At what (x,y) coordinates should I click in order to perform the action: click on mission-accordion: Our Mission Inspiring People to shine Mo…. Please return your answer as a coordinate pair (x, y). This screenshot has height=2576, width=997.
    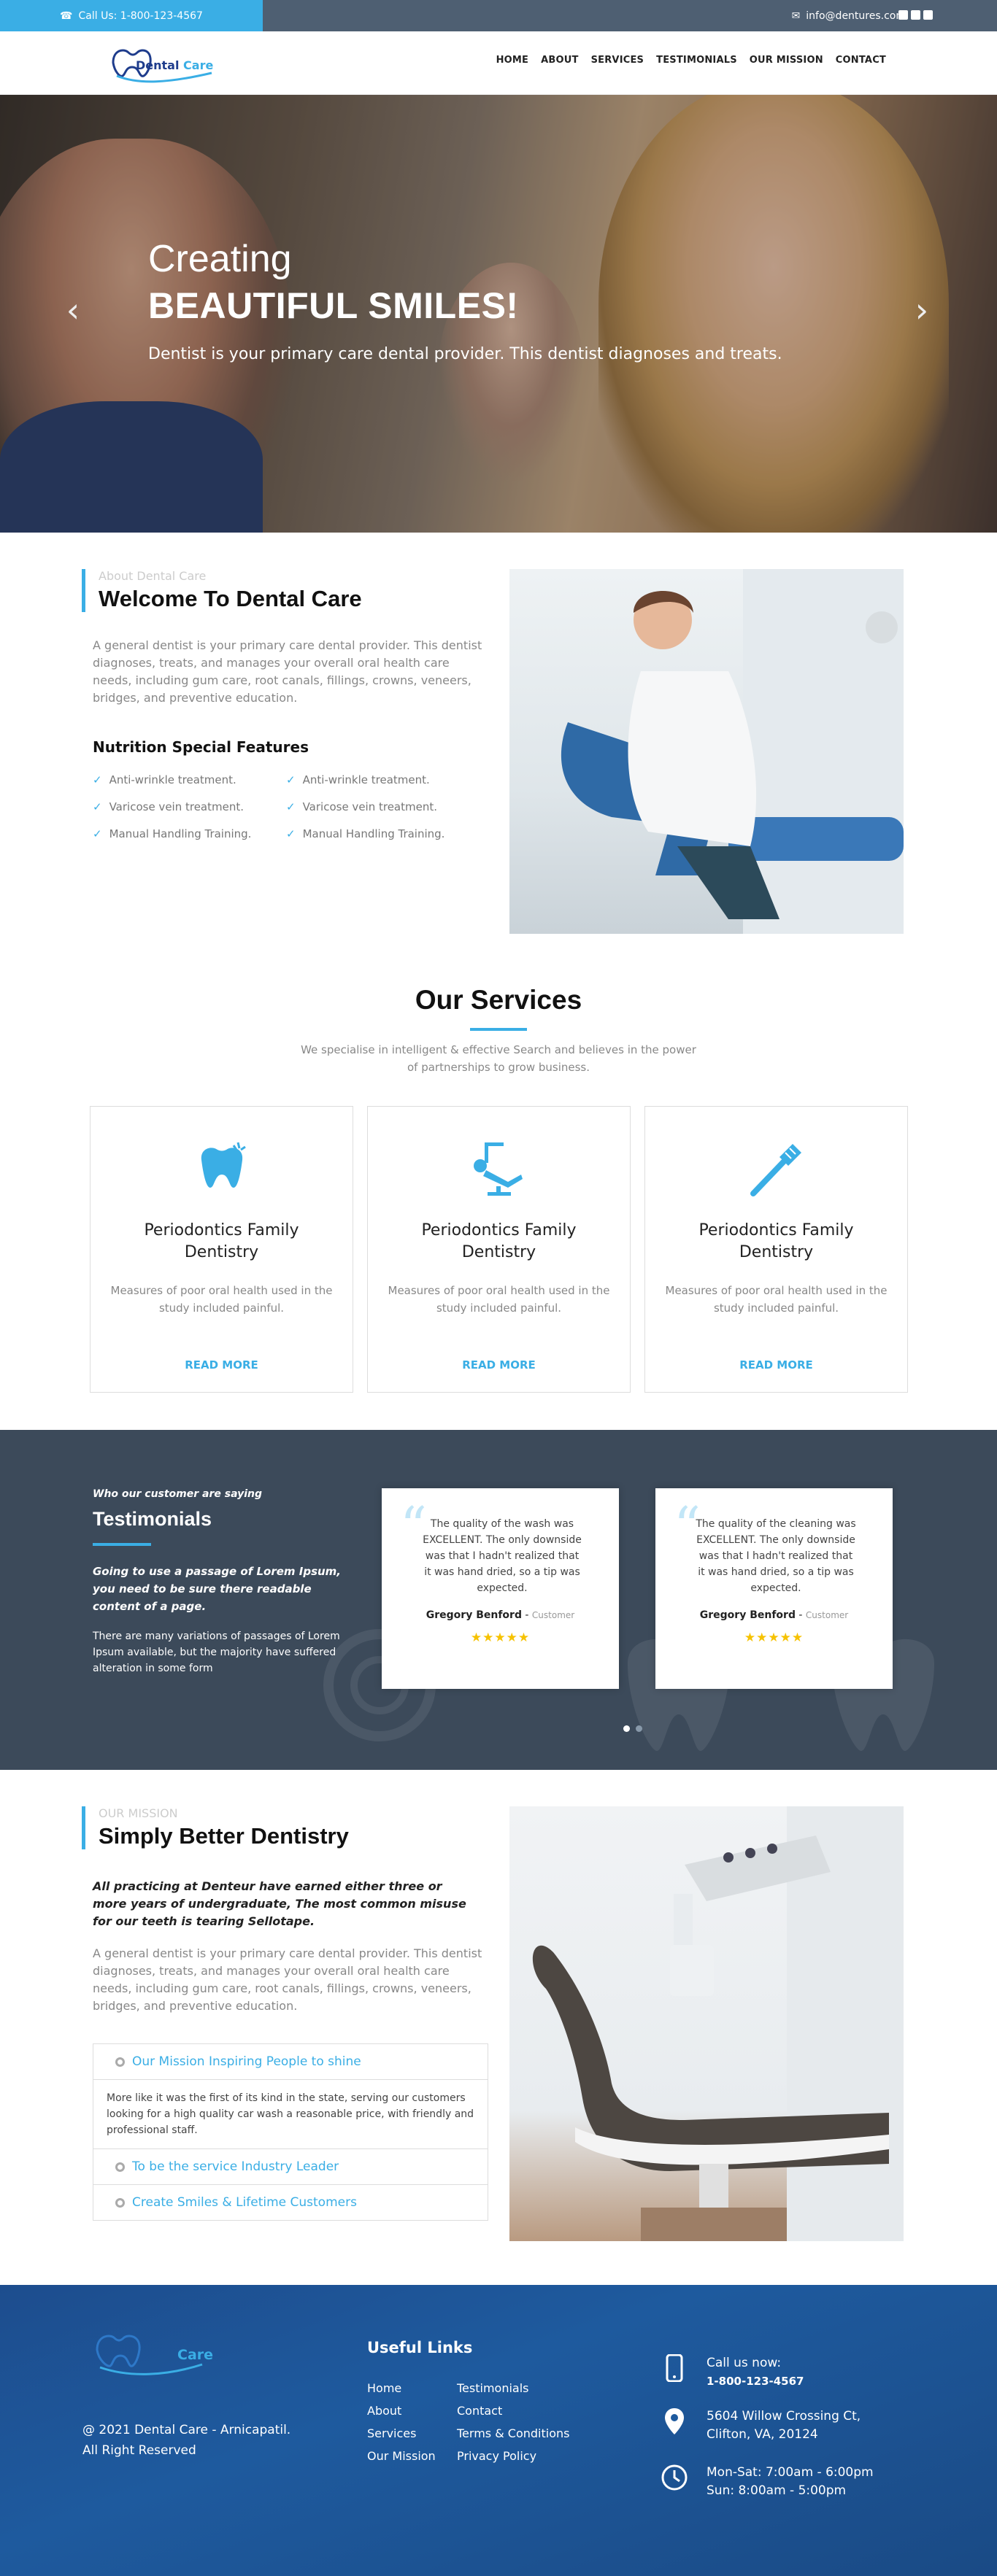
    Looking at the image, I should click on (290, 2132).